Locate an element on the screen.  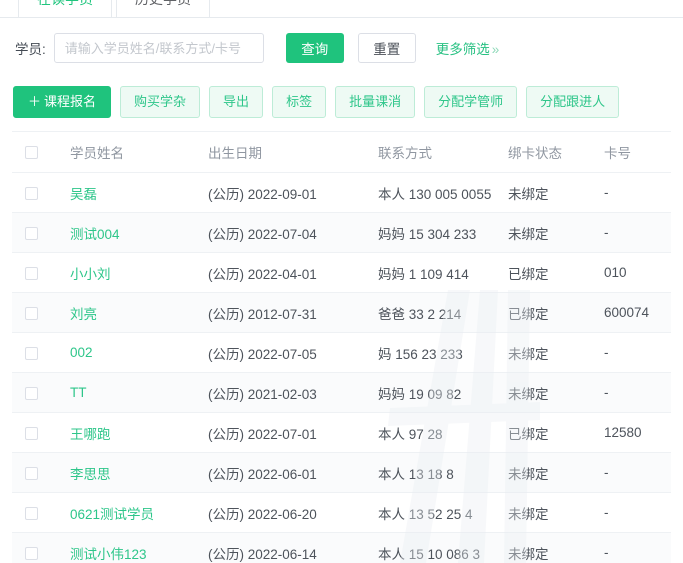
cell-birth-date: (公历) 2022-04-01 is located at coordinates (293, 272).